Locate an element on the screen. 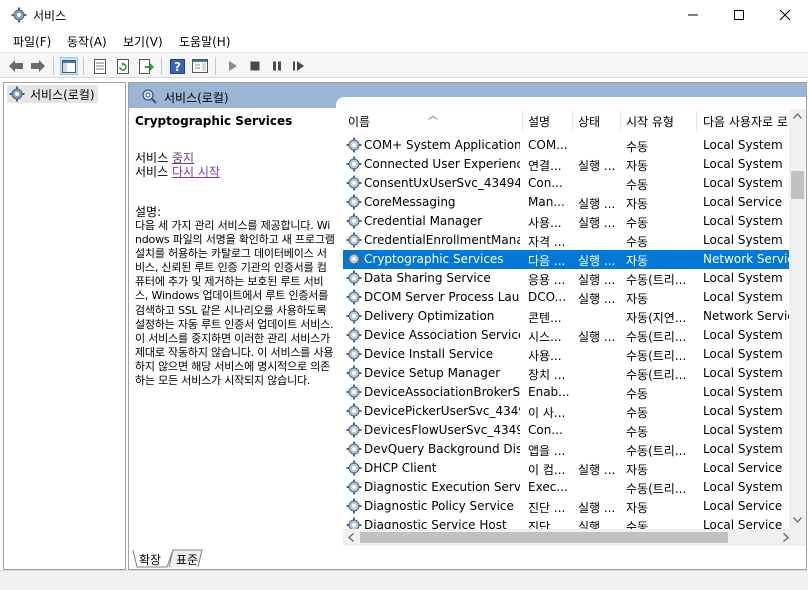 This screenshot has height=590, width=808. service-name: Device Association Service is located at coordinates (442, 335).